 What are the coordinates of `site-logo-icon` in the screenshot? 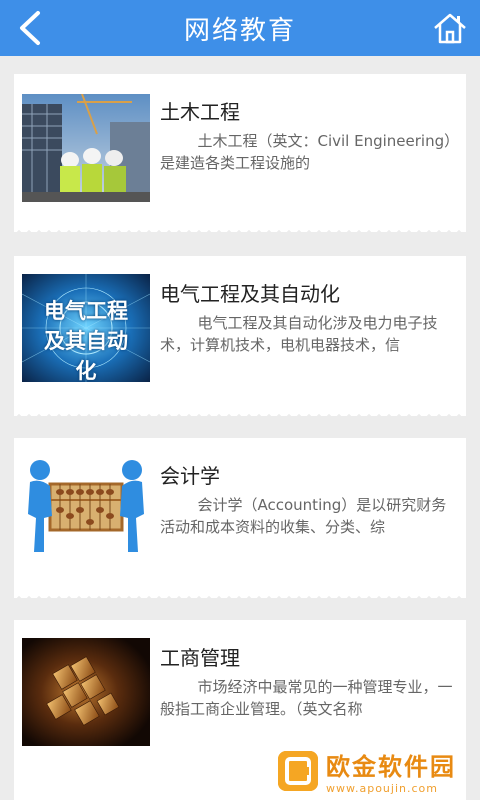 It's located at (298, 771).